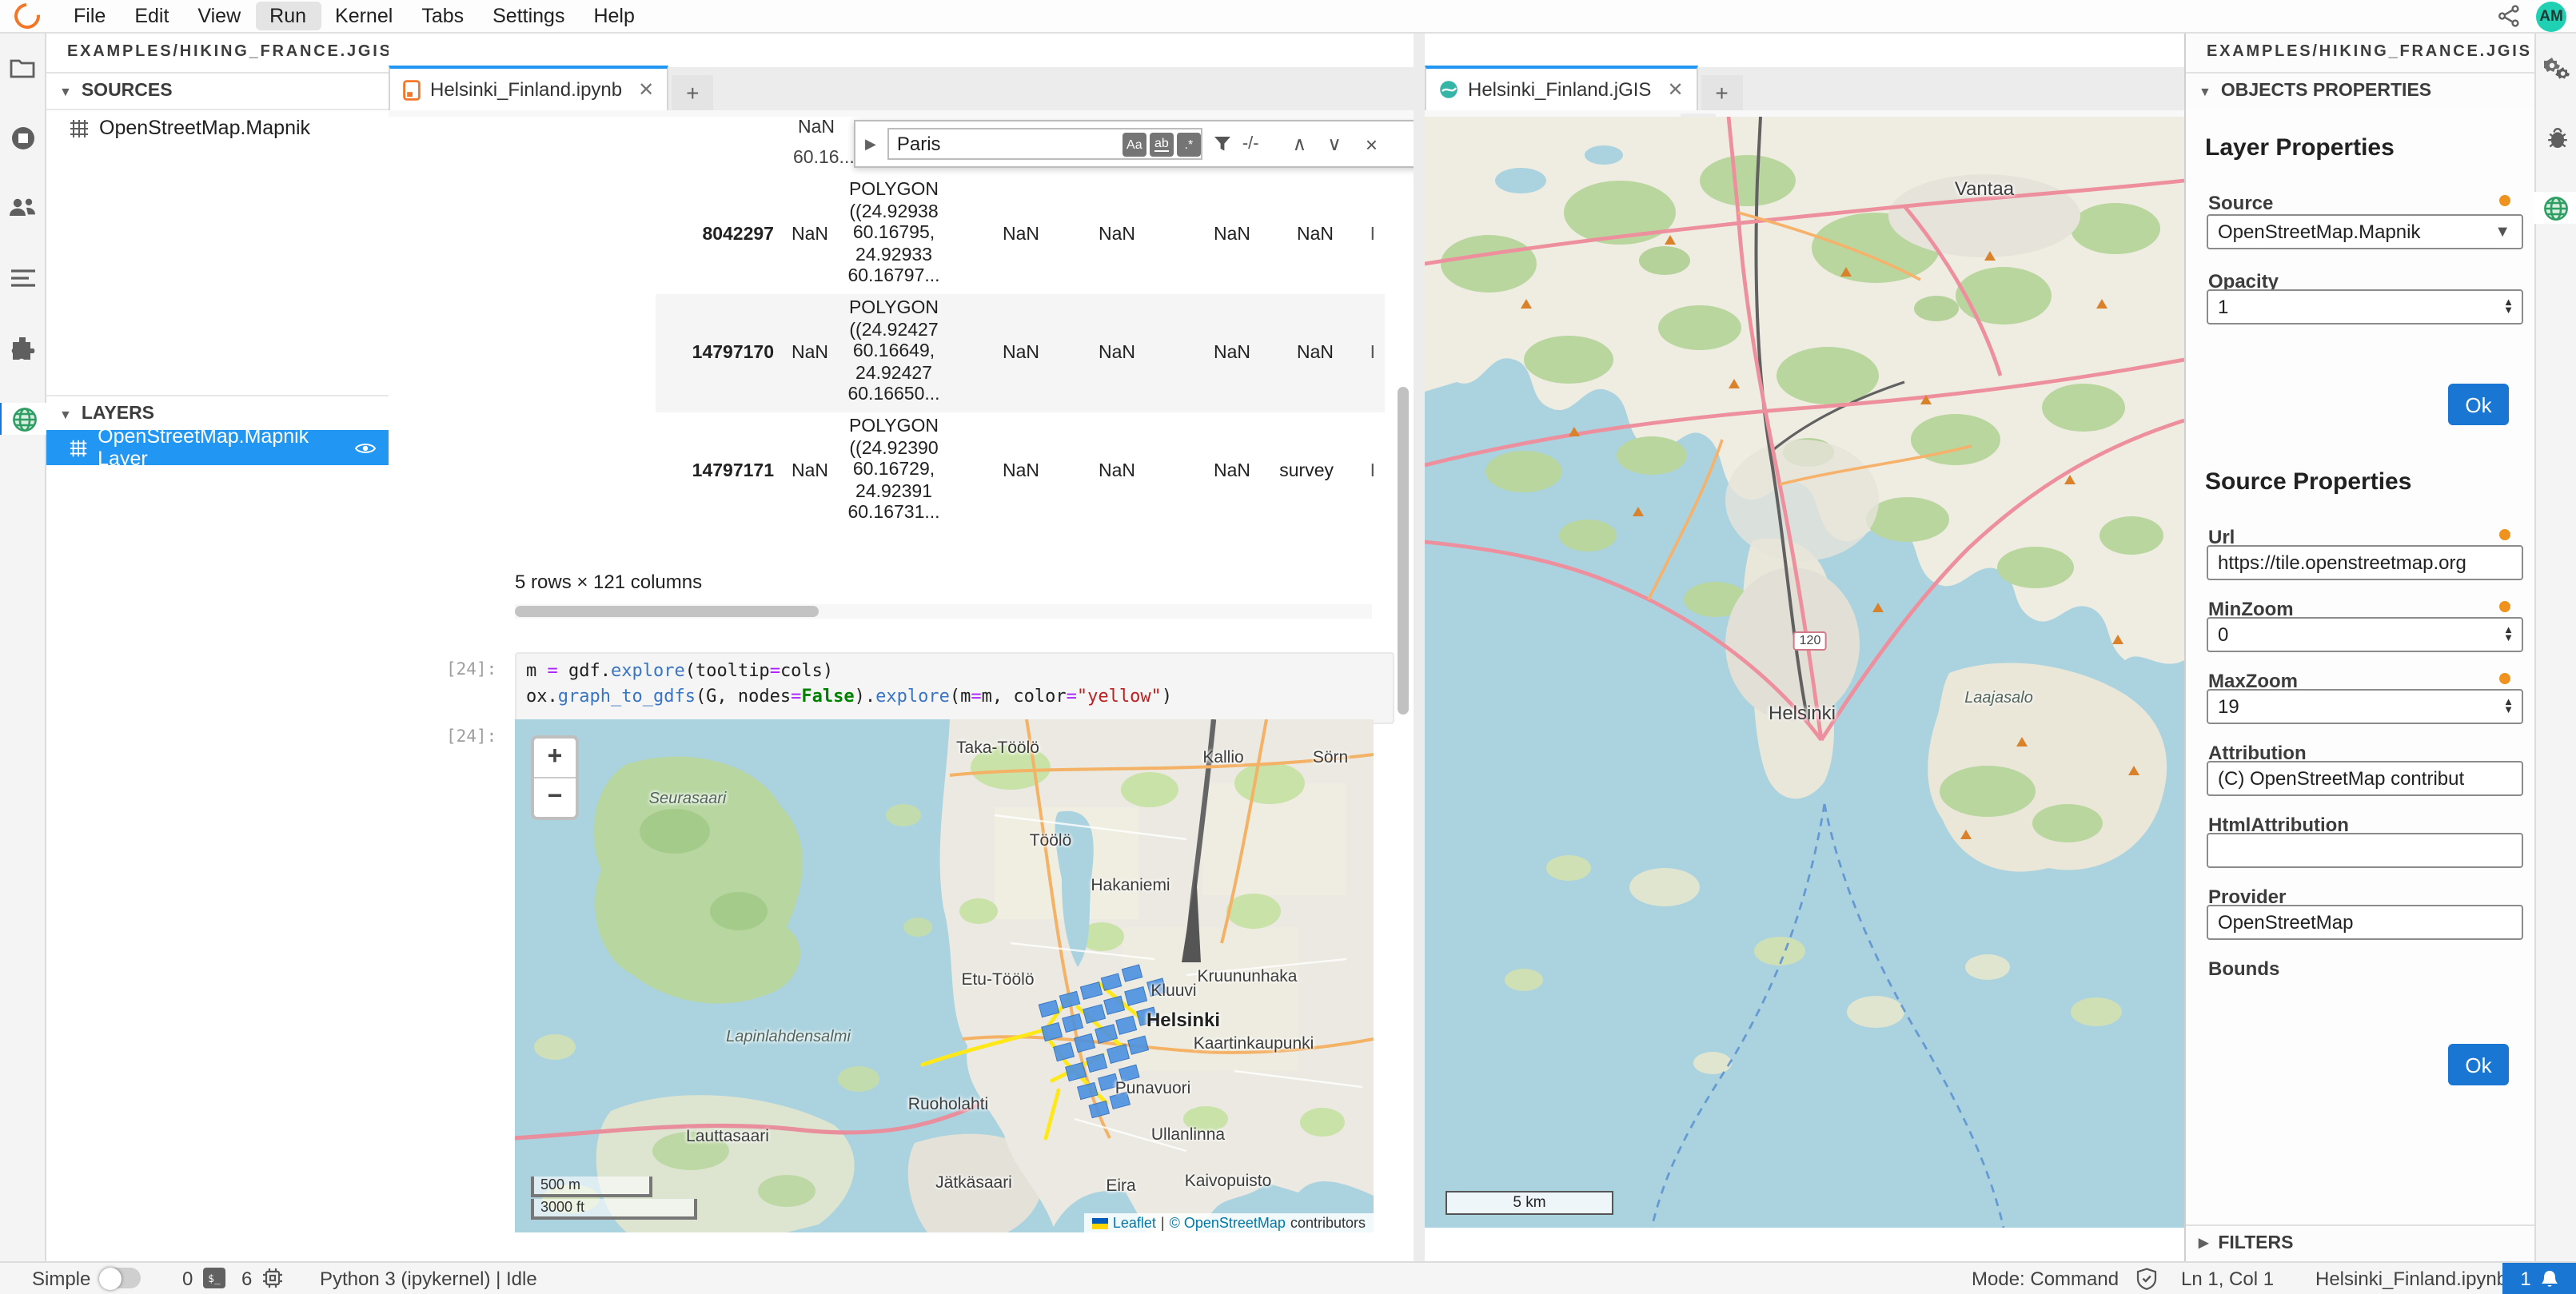 The height and width of the screenshot is (1294, 2576). I want to click on menu-item: View, so click(219, 16).